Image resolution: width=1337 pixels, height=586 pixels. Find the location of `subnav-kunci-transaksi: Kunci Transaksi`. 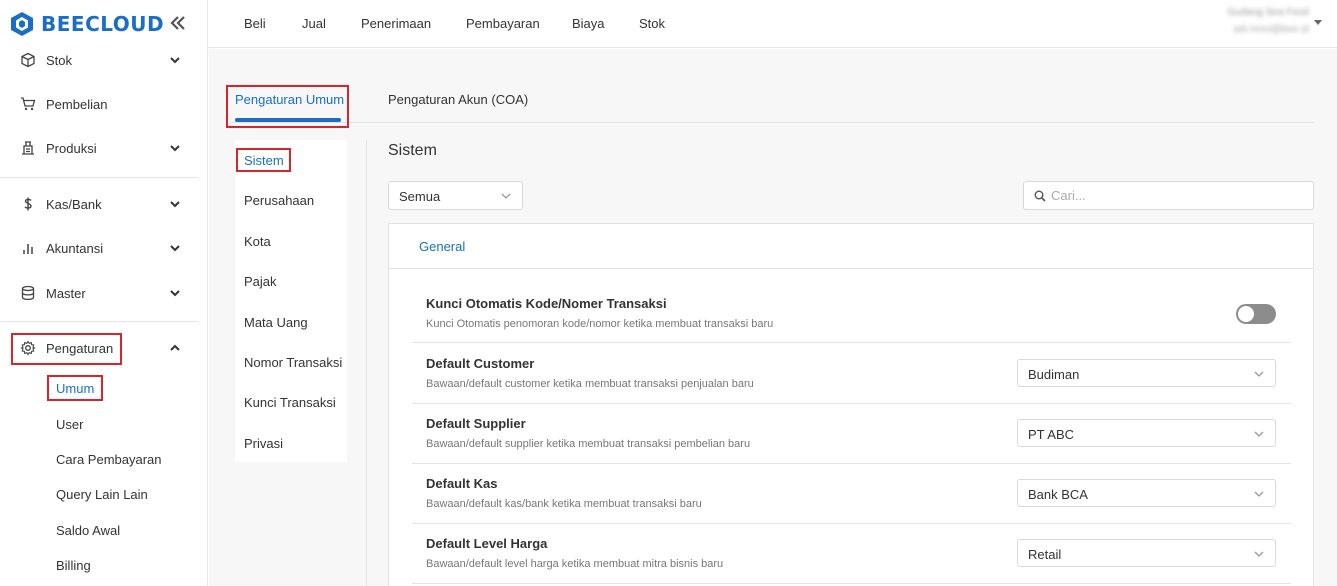

subnav-kunci-transaksi: Kunci Transaksi is located at coordinates (290, 402).